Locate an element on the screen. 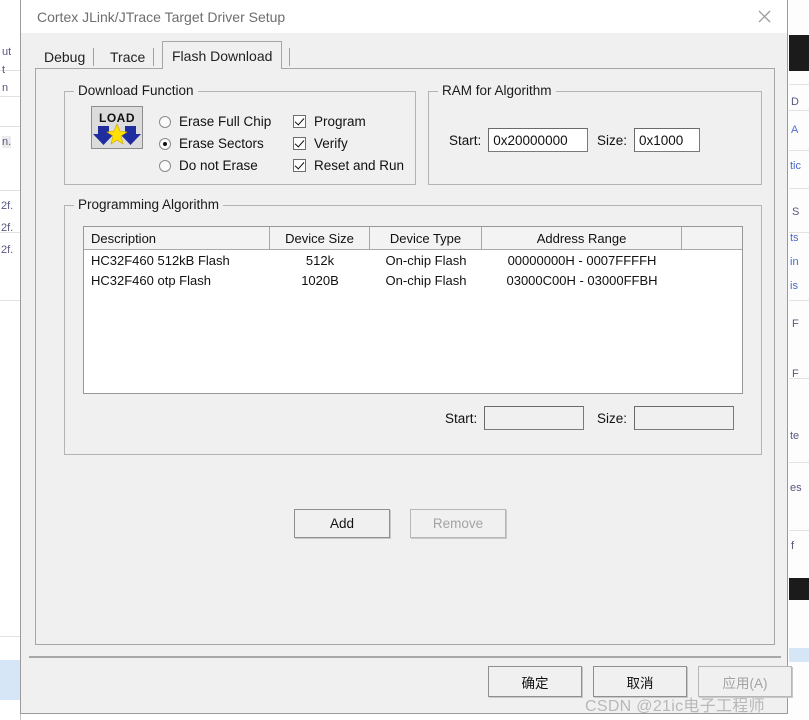  radio-erase-full-chip: Erase Full Chip is located at coordinates (215, 121).